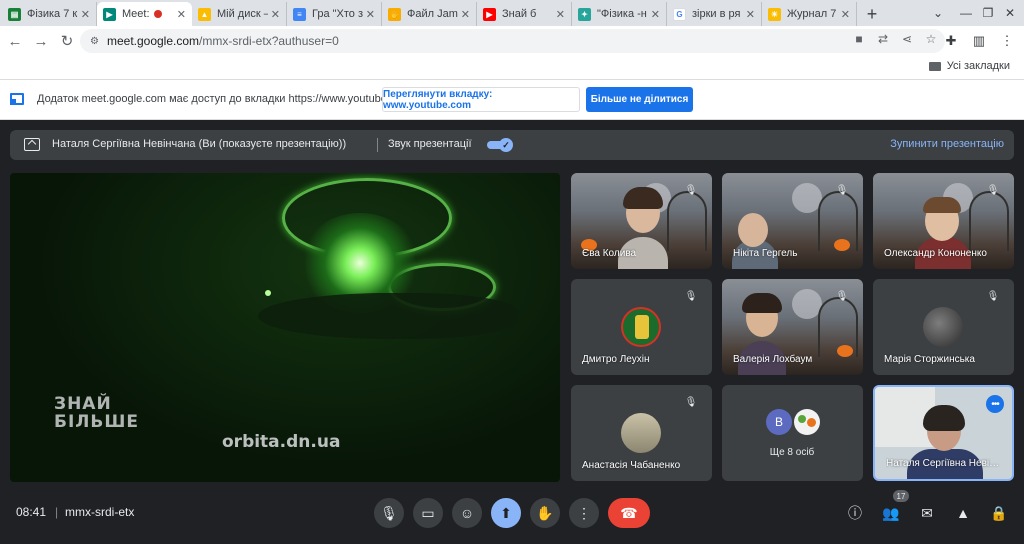 Image resolution: width=1024 pixels, height=544 pixels. Describe the element at coordinates (616, 359) in the screenshot. I see `participant-name: Дмитро Леухін` at that location.